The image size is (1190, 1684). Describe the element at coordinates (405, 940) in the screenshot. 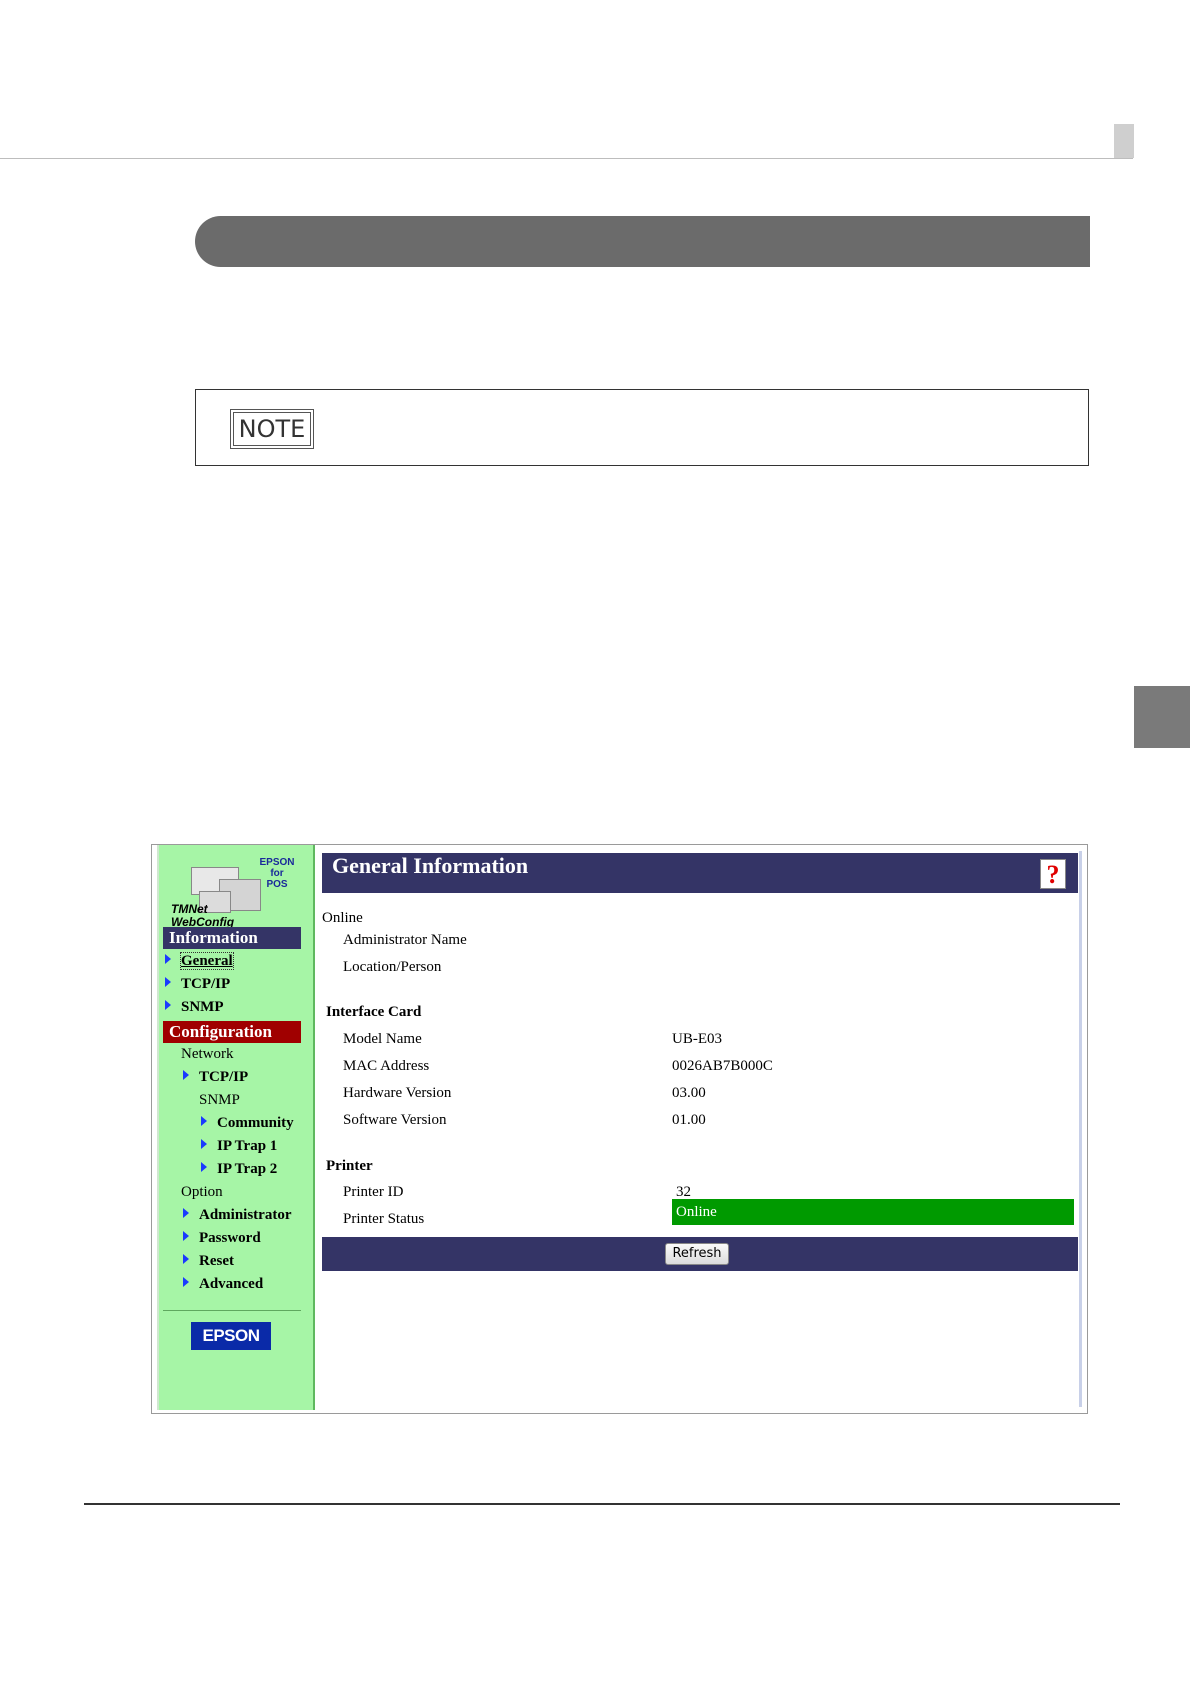

I see `field-label-administrator-name: Administrator Name` at that location.